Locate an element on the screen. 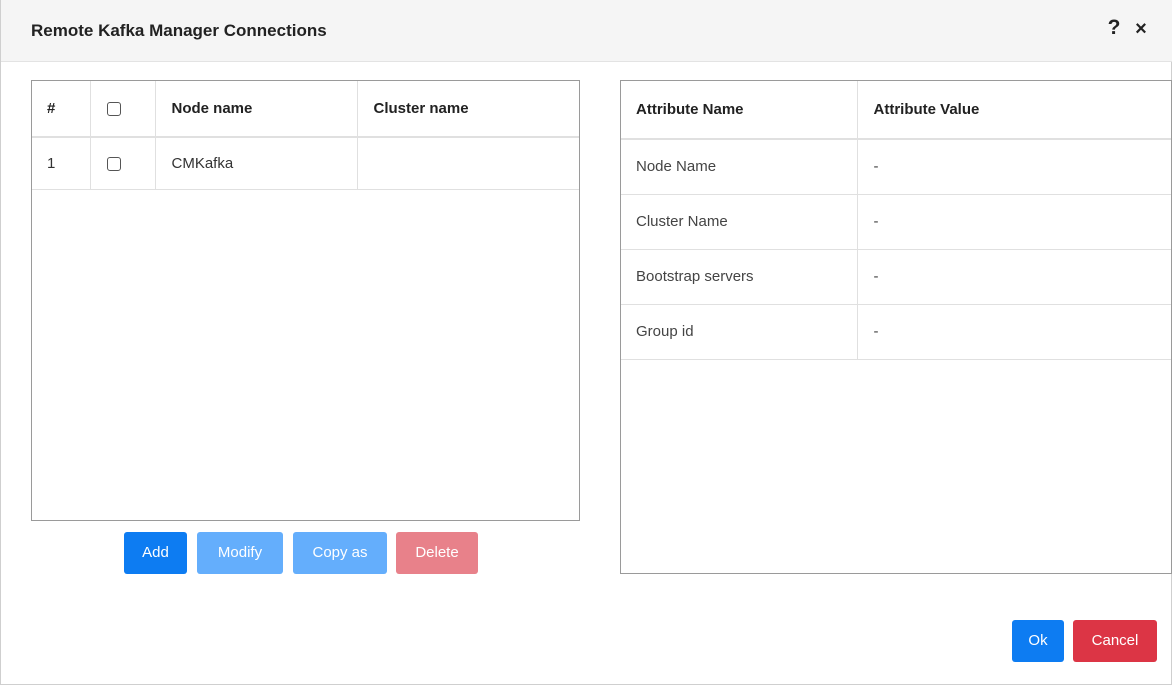 The width and height of the screenshot is (1172, 685). attribute-name: Cluster Name is located at coordinates (739, 222).